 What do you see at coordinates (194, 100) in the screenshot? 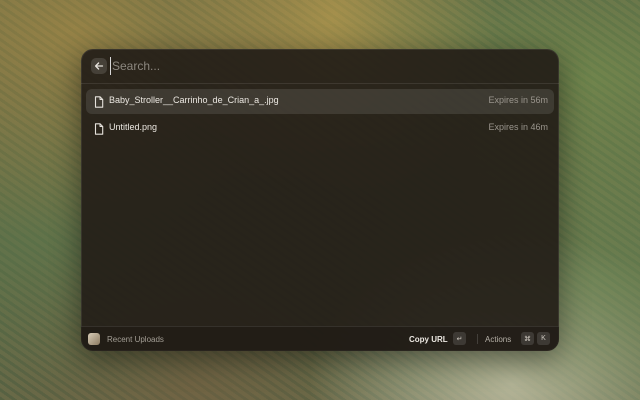
I see `file-name: Baby_Stroller__Carrinho_de_Crian_a_.jpg` at bounding box center [194, 100].